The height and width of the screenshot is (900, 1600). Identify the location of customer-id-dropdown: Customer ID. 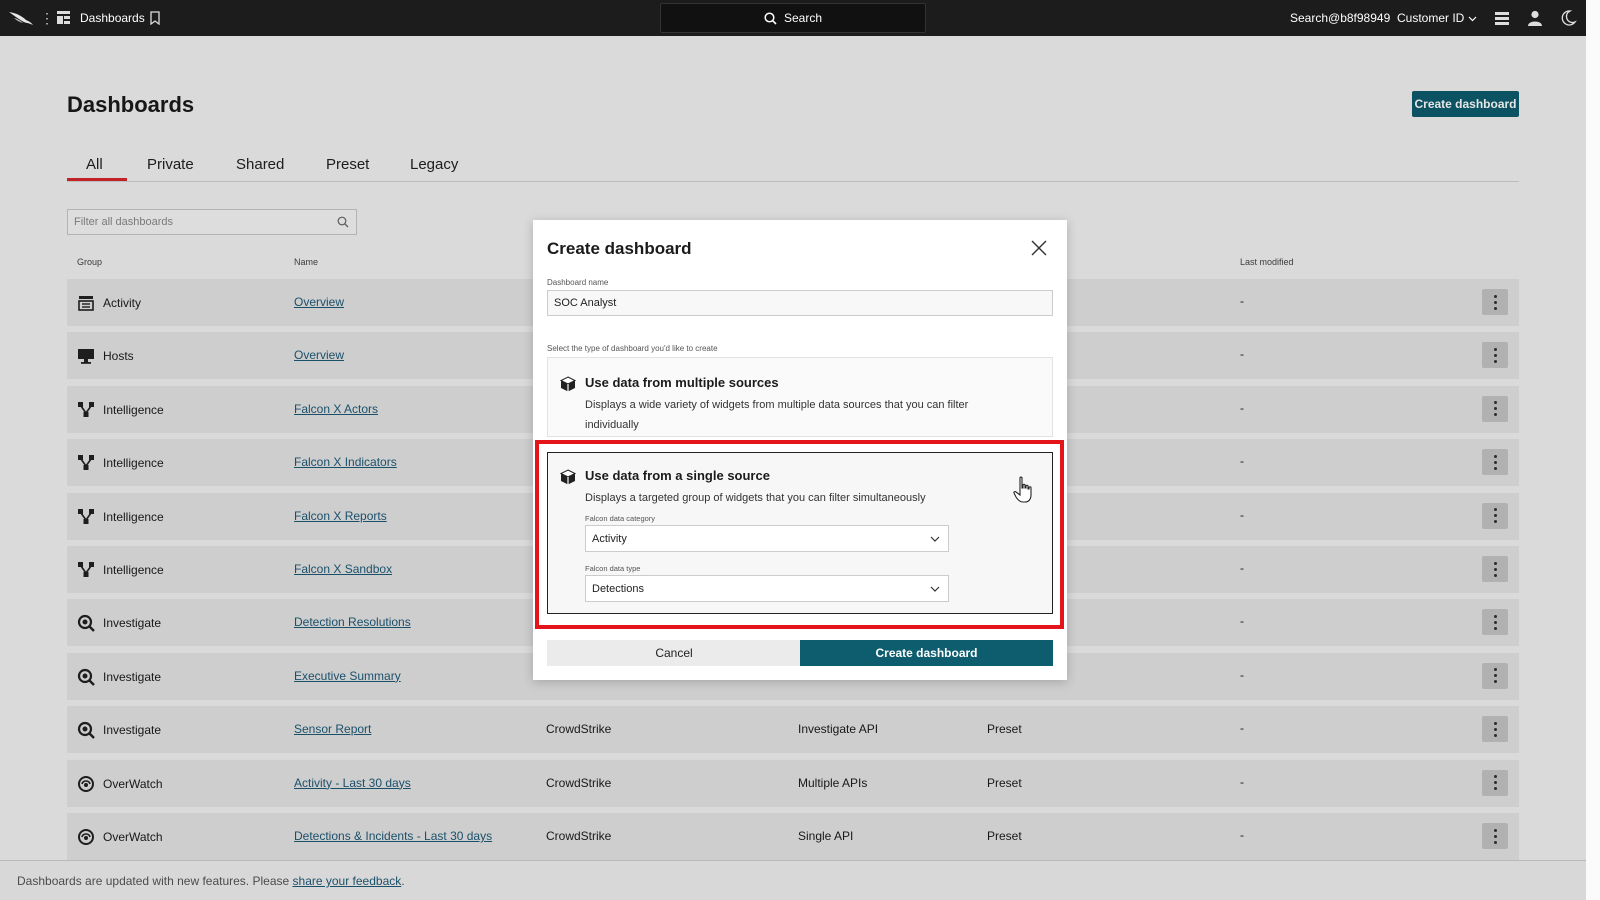
(1437, 18).